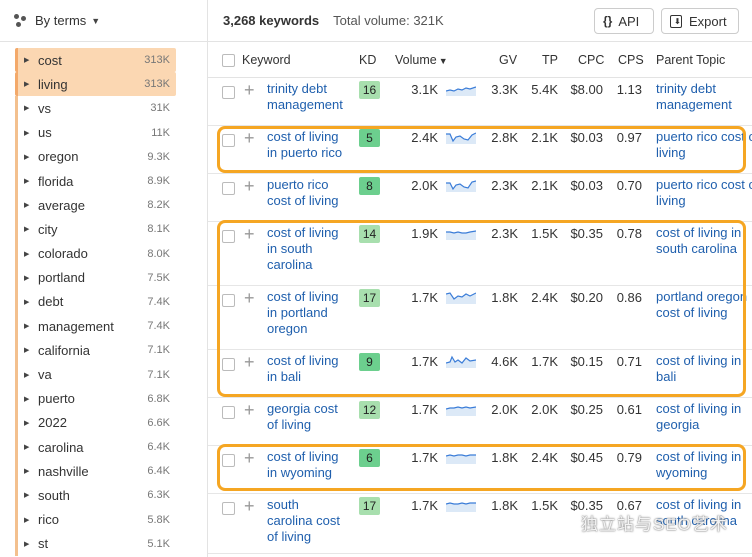 The width and height of the screenshot is (752, 557). I want to click on col-kd: KD, so click(367, 60).